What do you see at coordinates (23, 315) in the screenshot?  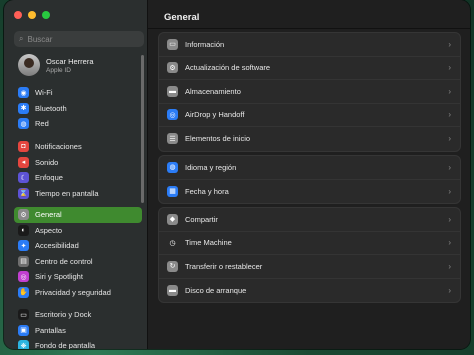 I see `dock-icon: ▭` at bounding box center [23, 315].